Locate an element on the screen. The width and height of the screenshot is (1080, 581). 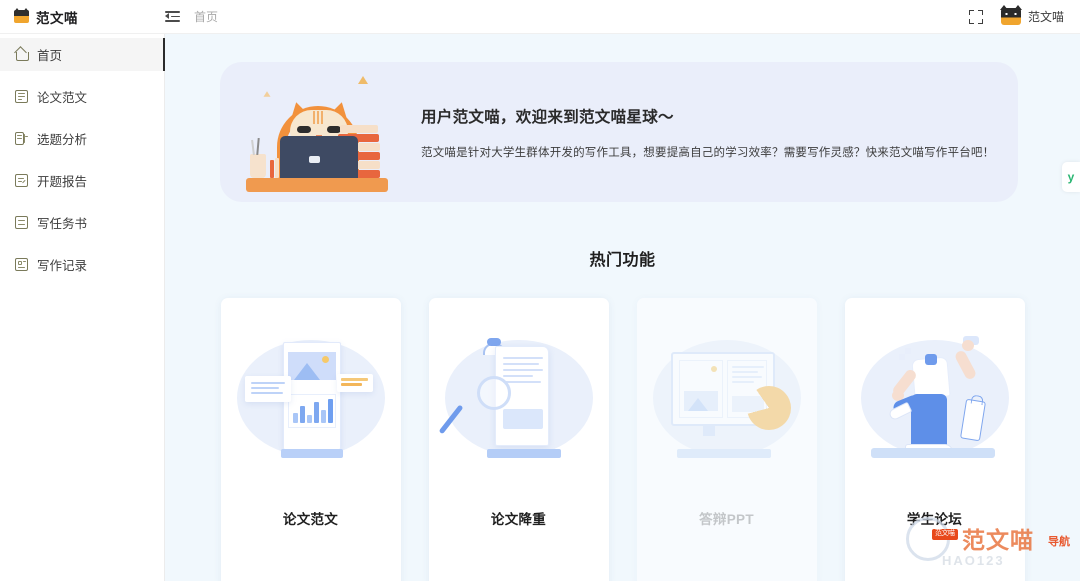
sidebar-item-writing-record: 写作记录 is located at coordinates (82, 264).